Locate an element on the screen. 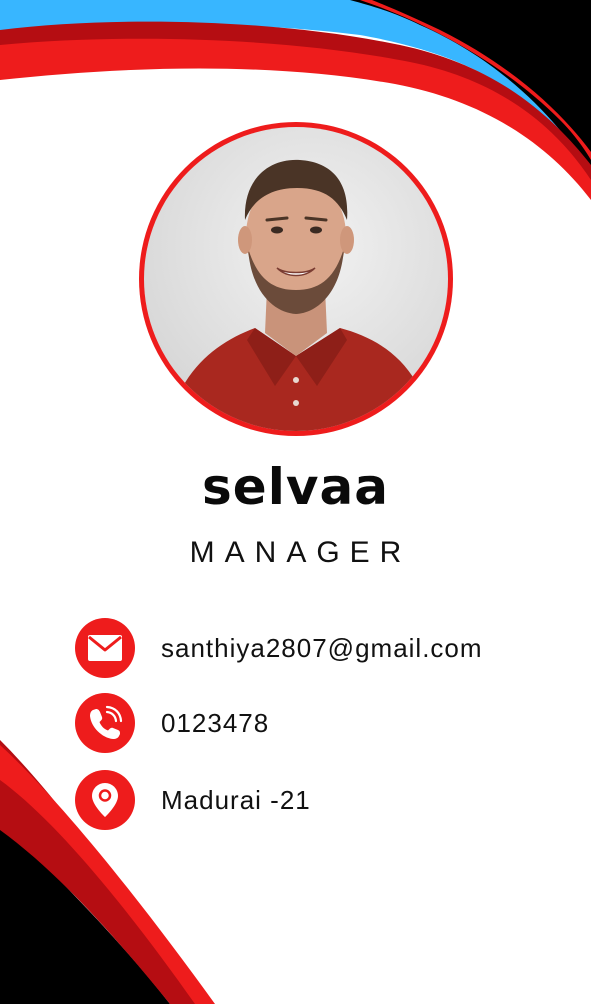 Image resolution: width=591 pixels, height=1004 pixels. job-title: MANAGER is located at coordinates (300, 552).